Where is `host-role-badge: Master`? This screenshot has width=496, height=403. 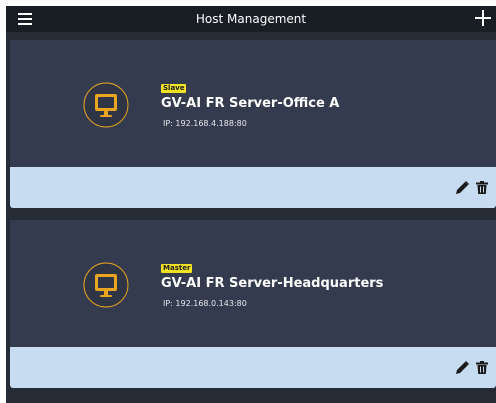 host-role-badge: Master is located at coordinates (177, 268).